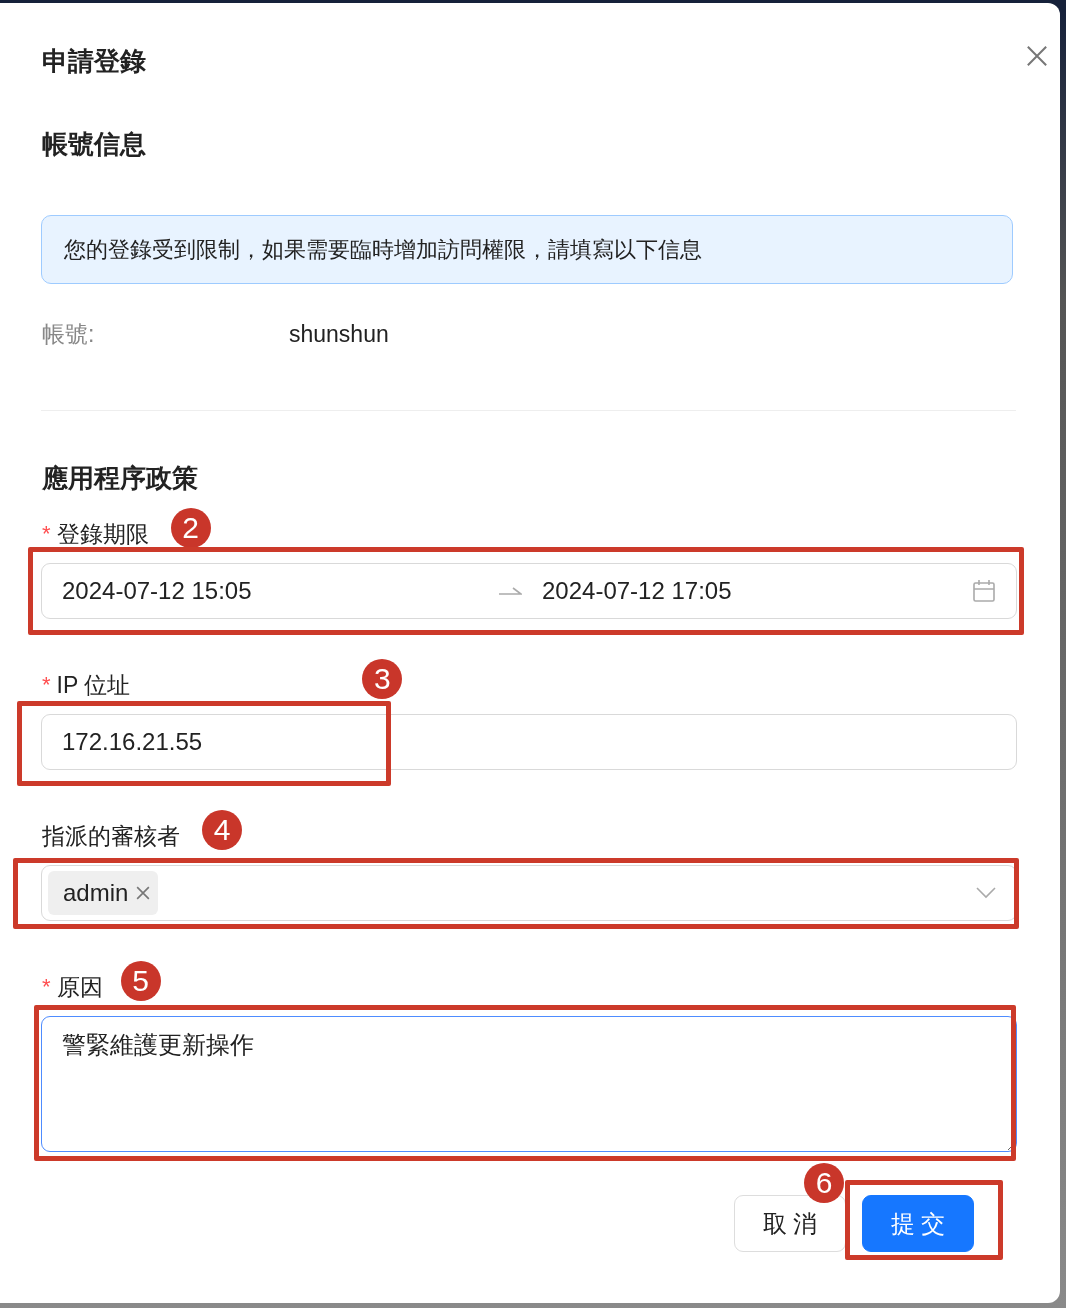 This screenshot has width=1066, height=1308. Describe the element at coordinates (382, 679) in the screenshot. I see `step-number-badge: 3` at that location.